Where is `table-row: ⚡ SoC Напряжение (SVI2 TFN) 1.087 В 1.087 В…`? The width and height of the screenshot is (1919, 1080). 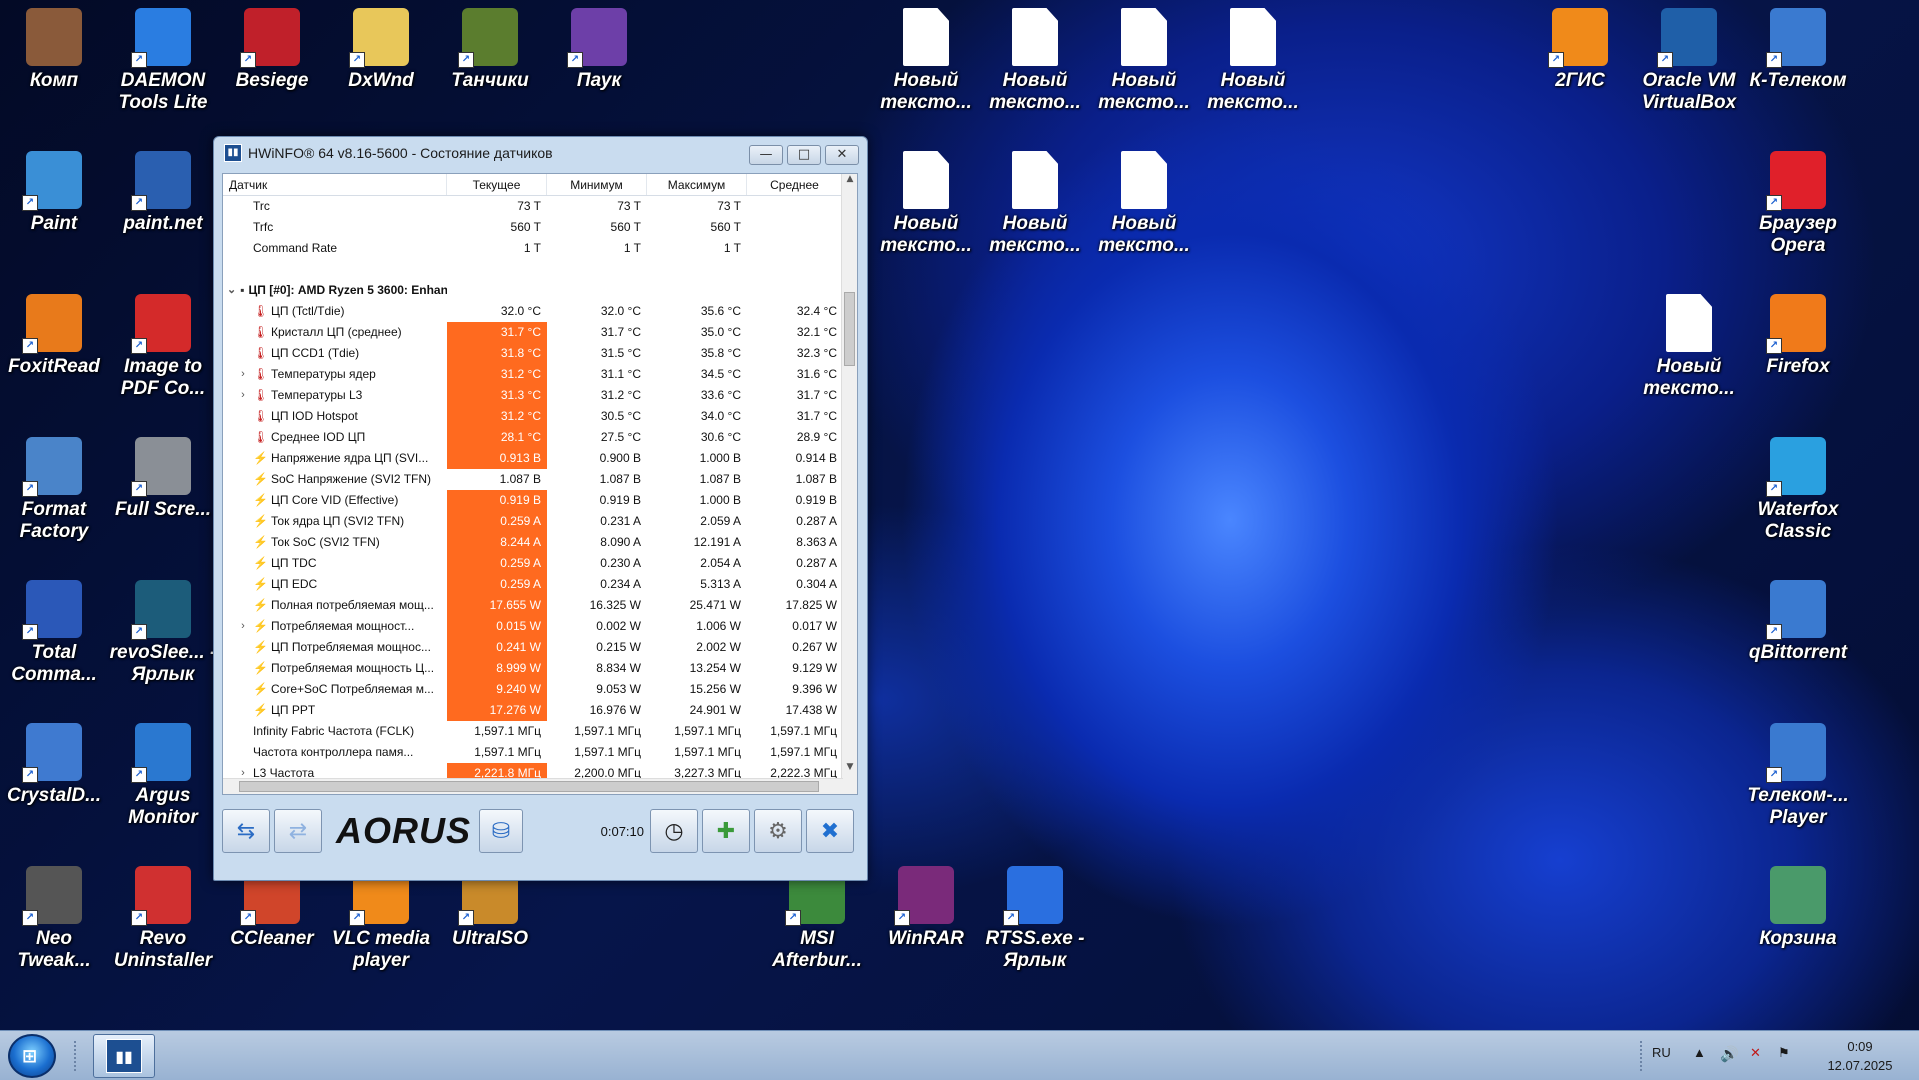 table-row: ⚡ SoC Напряжение (SVI2 TFN) 1.087 В 1.087 В… is located at coordinates (540, 479).